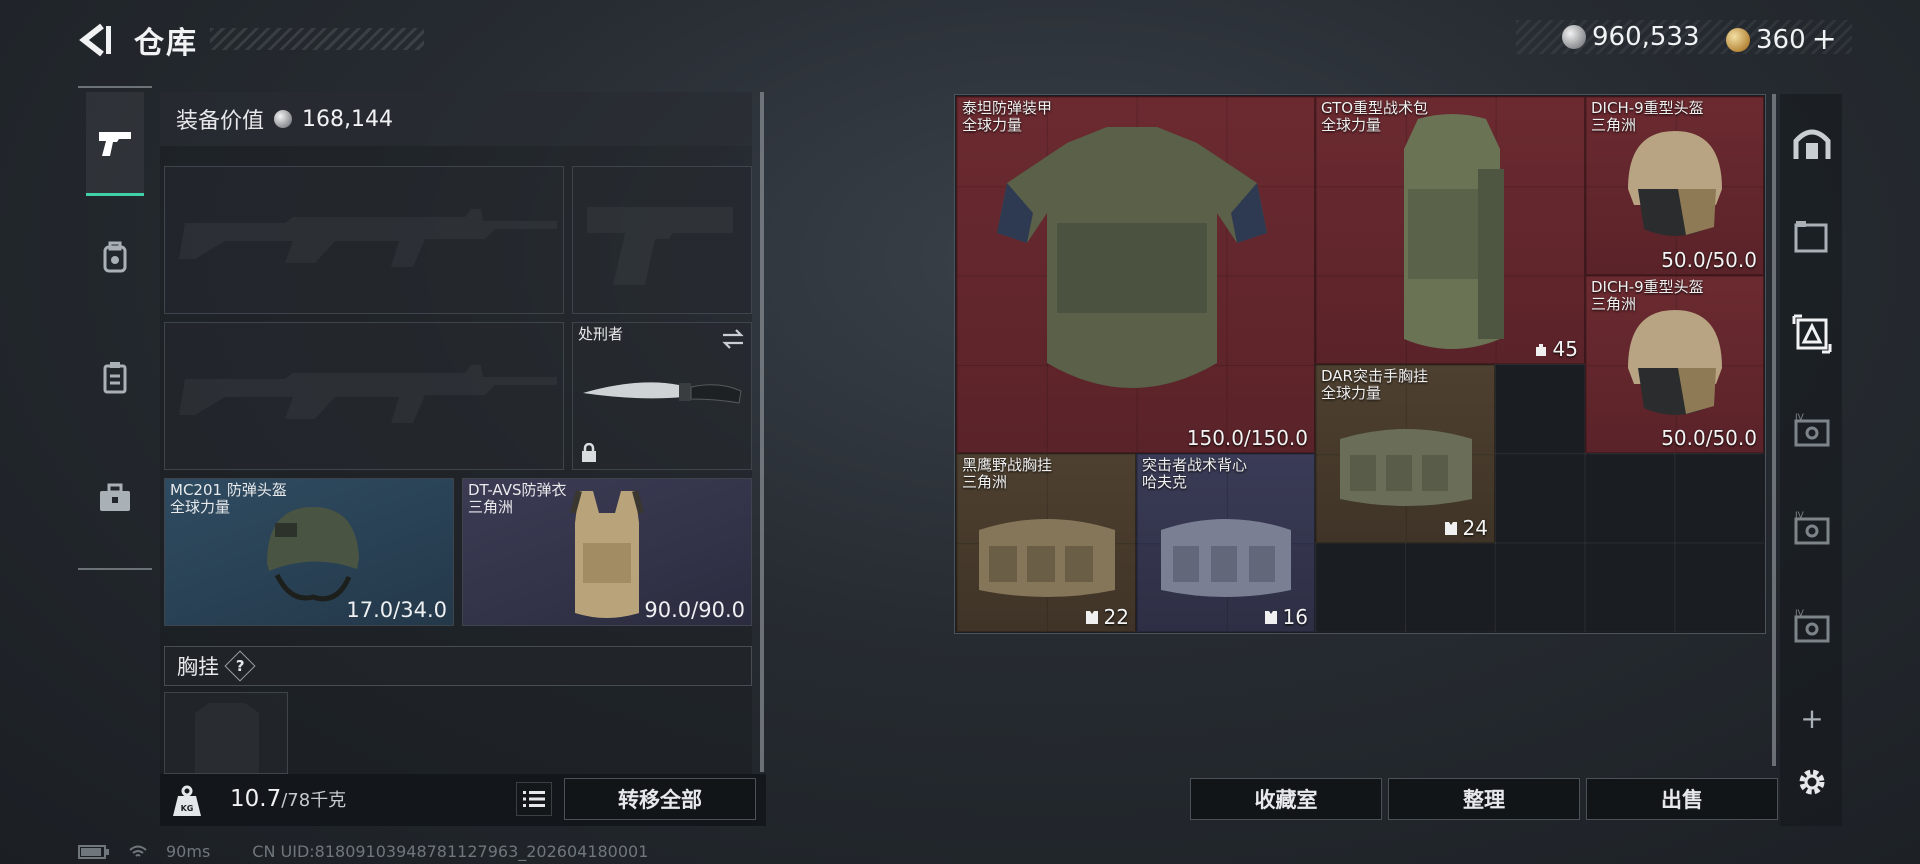 The width and height of the screenshot is (1920, 864). Describe the element at coordinates (1738, 39) in the screenshot. I see `gold-coin-icon` at that location.